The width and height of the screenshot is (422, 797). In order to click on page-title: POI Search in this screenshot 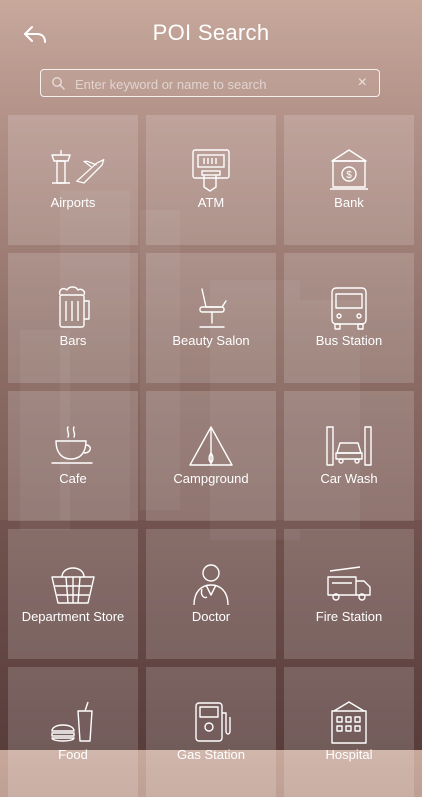, I will do `click(211, 32)`.